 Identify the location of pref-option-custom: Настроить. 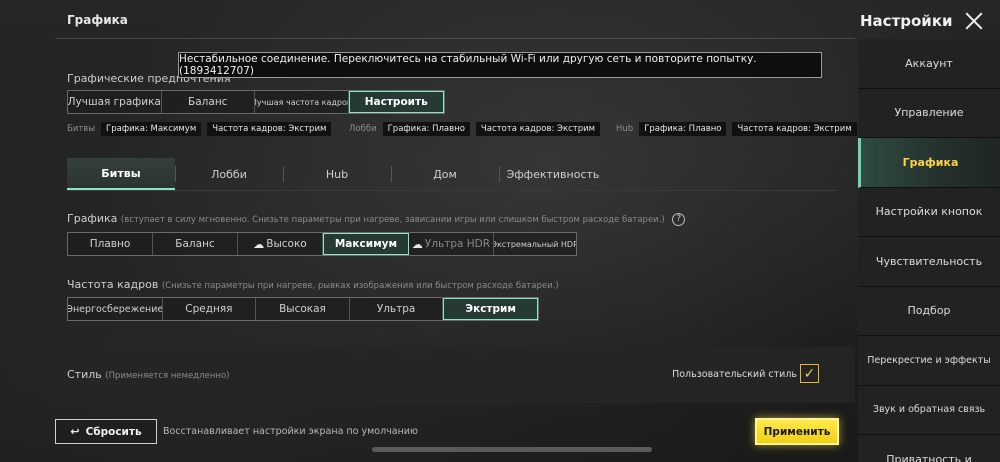
(396, 102).